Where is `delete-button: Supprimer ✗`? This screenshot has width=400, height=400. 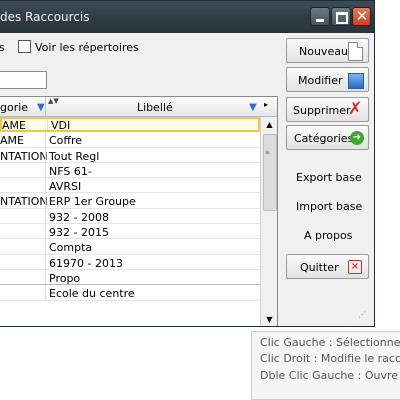
delete-button: Supprimer ✗ is located at coordinates (327, 109).